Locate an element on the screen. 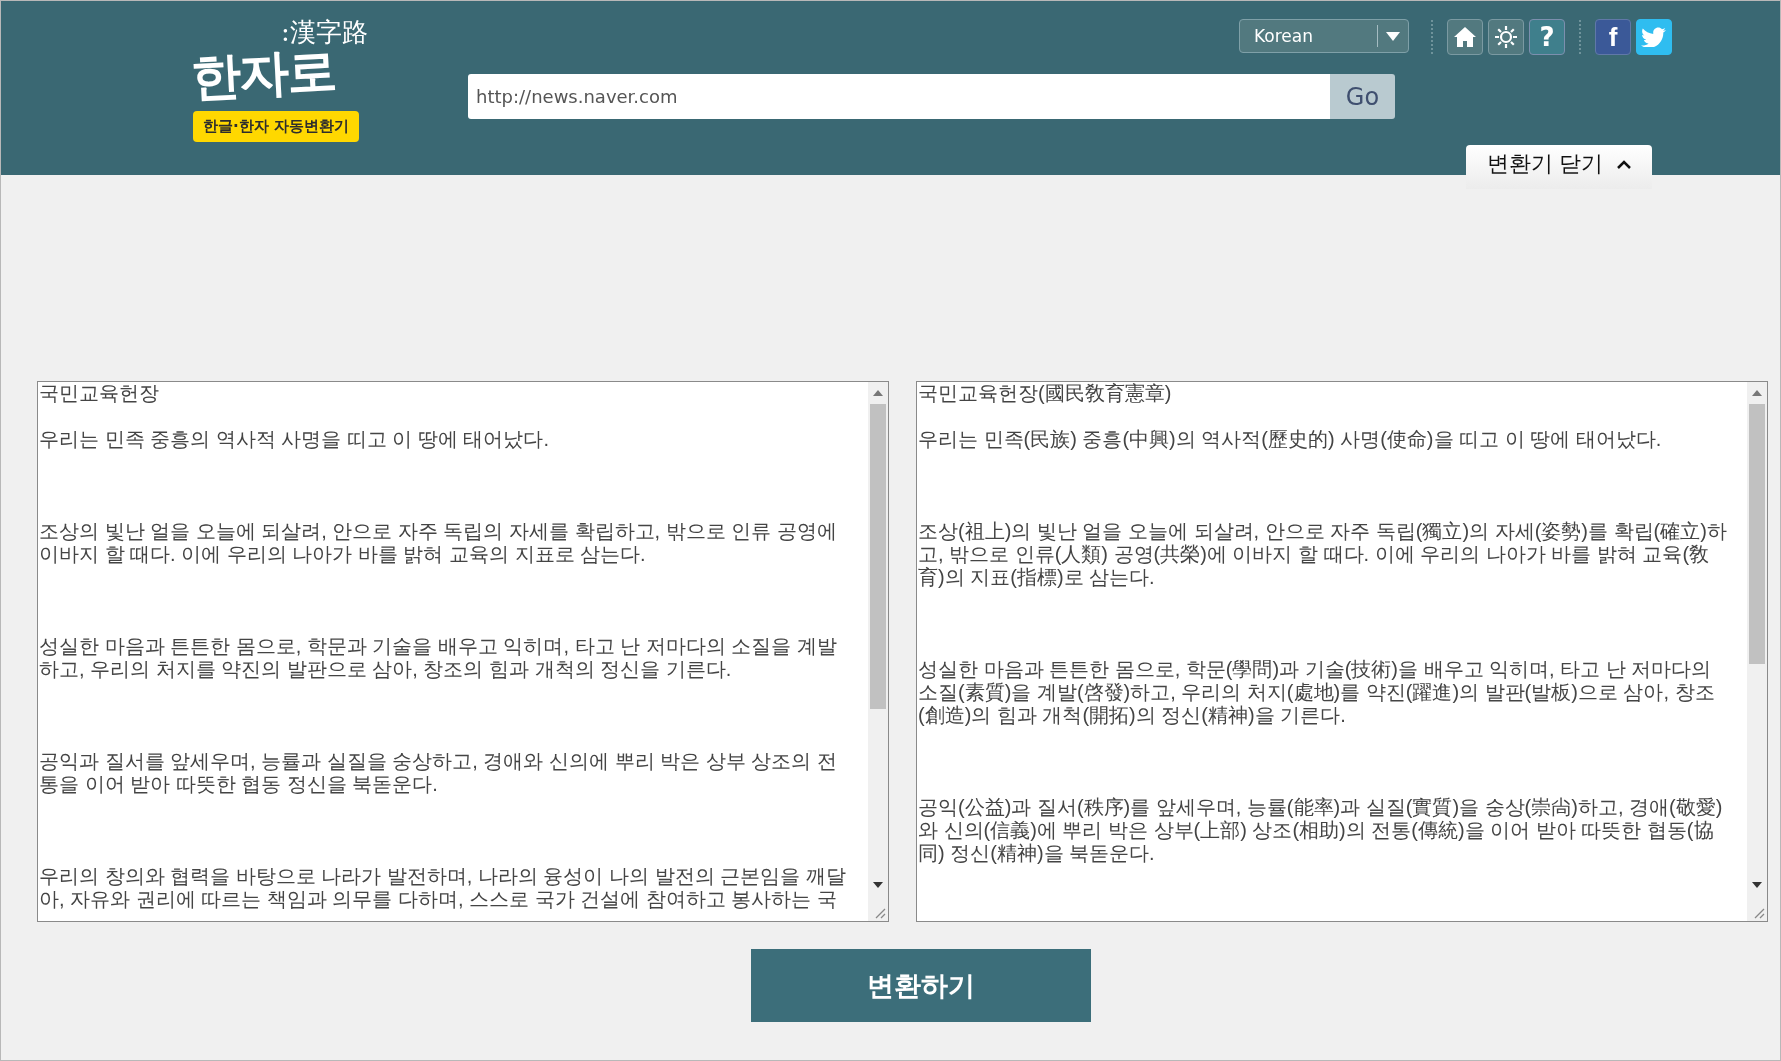  bird-icon is located at coordinates (1654, 37).